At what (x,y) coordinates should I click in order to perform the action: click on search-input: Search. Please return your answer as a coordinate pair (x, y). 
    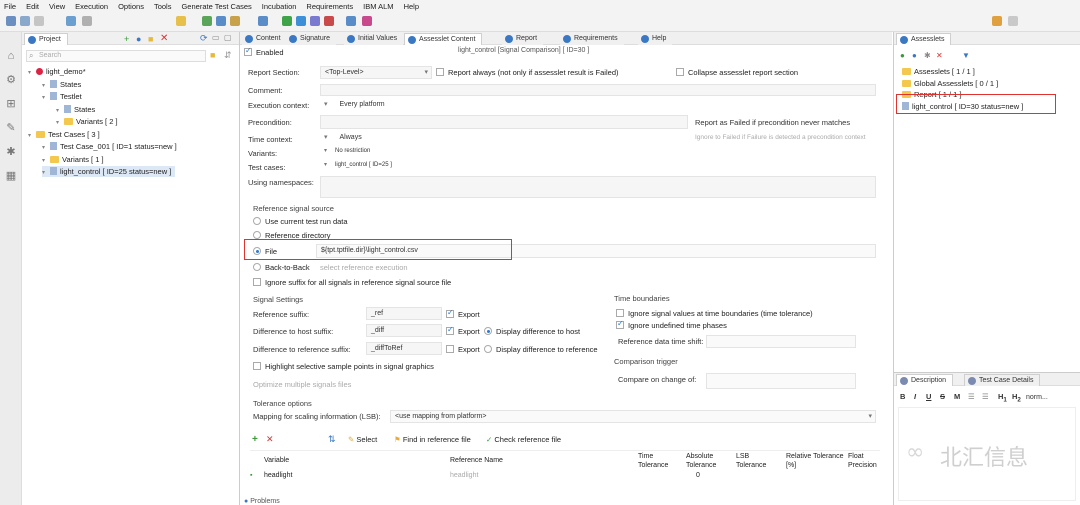
    Looking at the image, I should click on (50, 55).